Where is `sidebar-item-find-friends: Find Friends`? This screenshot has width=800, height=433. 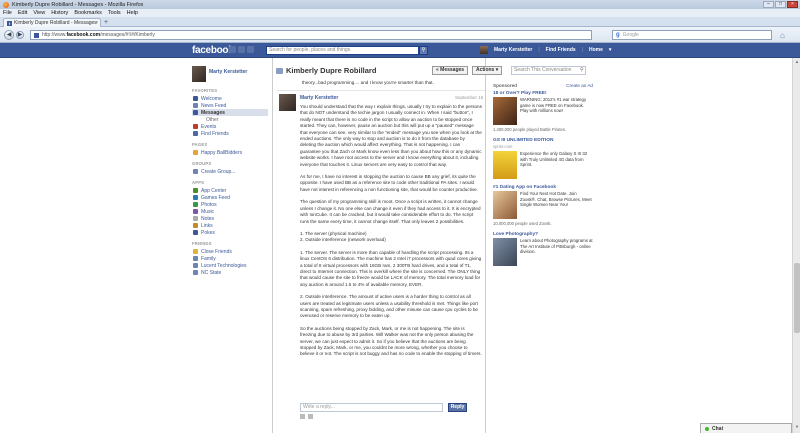 sidebar-item-find-friends: Find Friends is located at coordinates (230, 133).